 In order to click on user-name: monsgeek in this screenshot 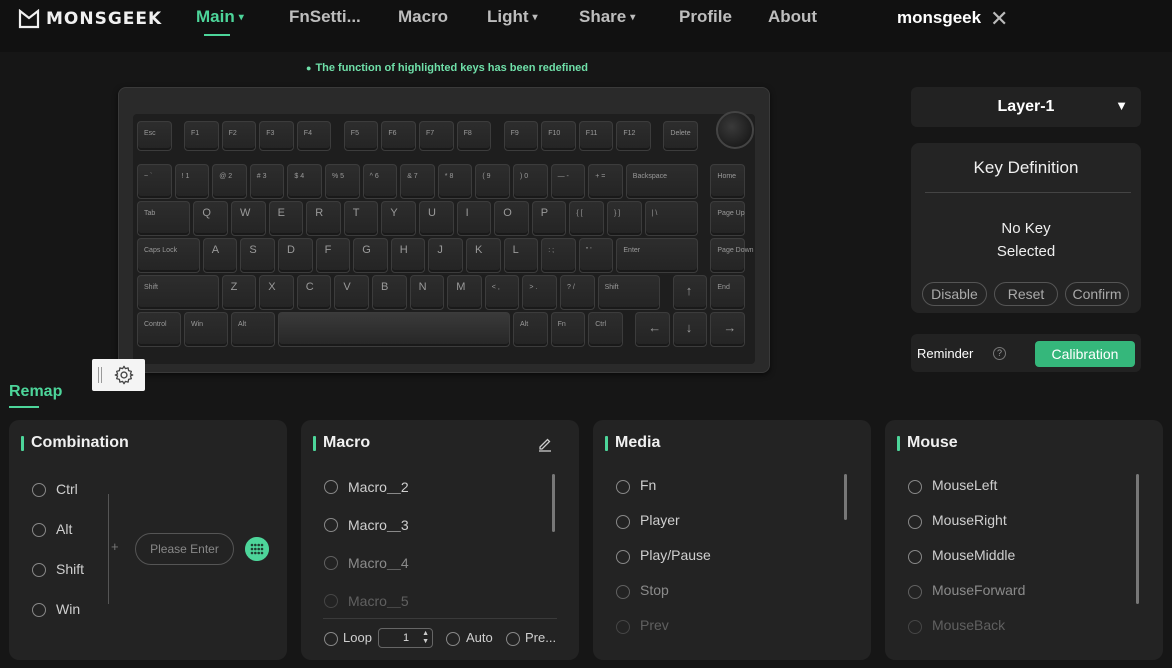, I will do `click(939, 18)`.